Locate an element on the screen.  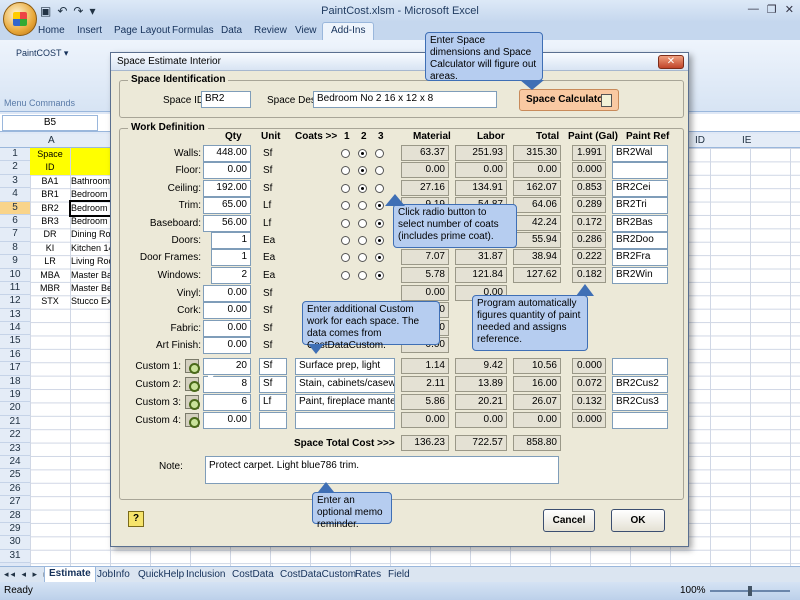
row-header: 11 is located at coordinates (15, 288).